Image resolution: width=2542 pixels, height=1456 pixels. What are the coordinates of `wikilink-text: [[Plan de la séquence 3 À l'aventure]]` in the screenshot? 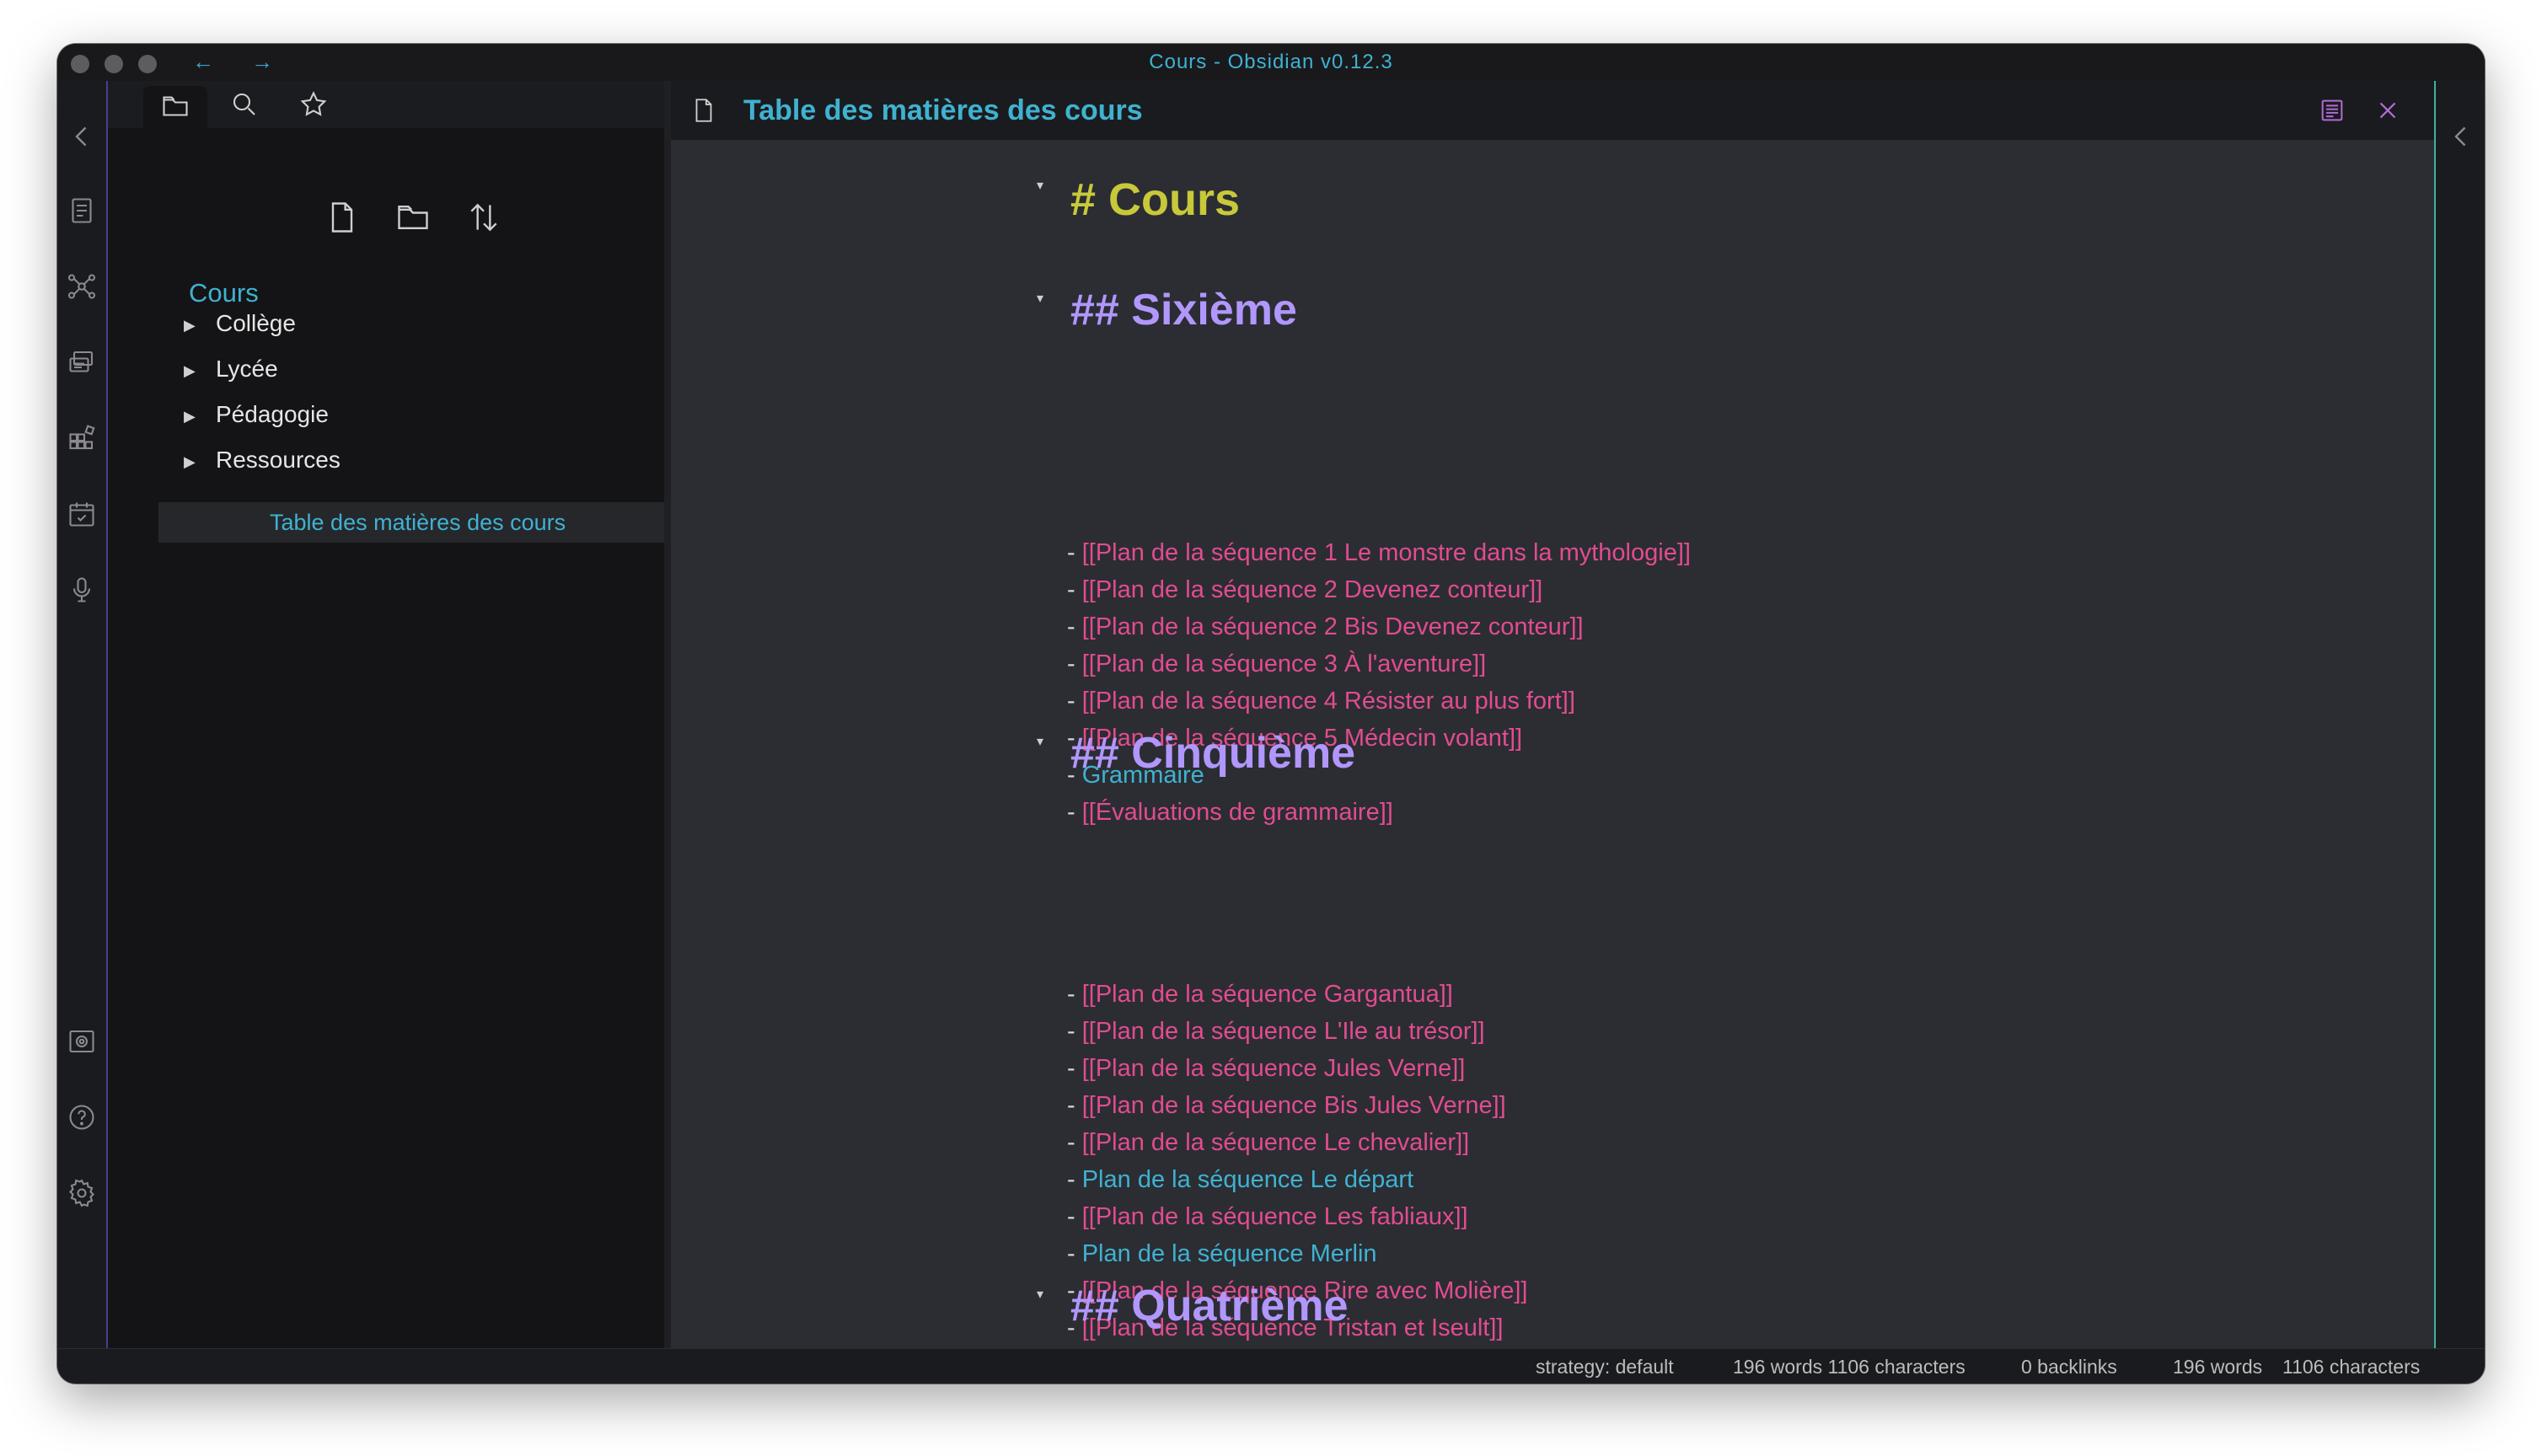 It's located at (1284, 663).